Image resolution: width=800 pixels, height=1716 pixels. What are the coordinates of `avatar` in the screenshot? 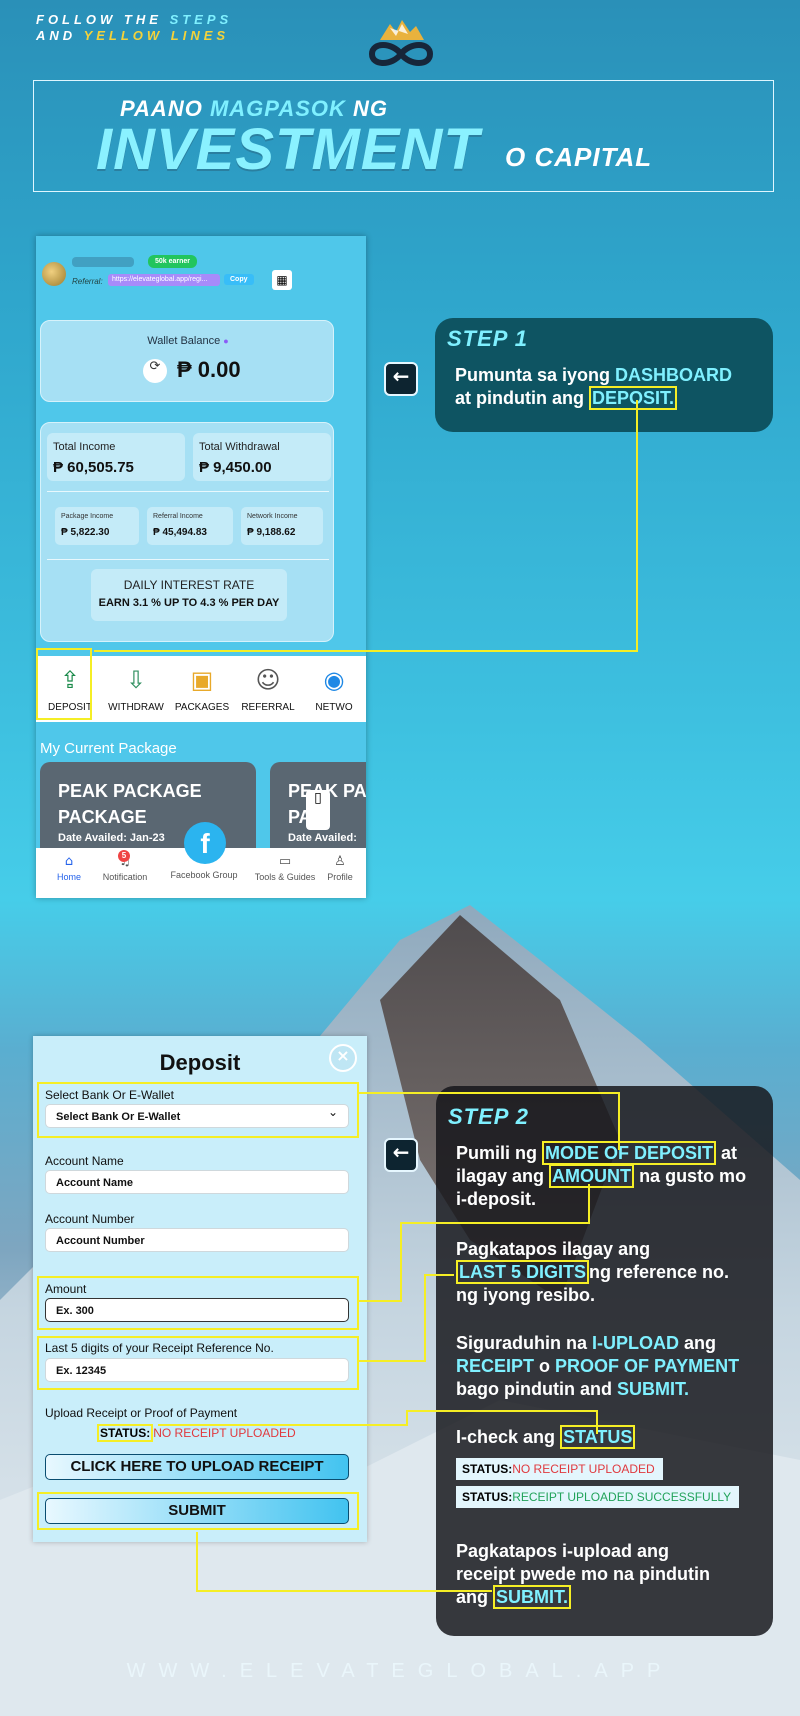 It's located at (54, 274).